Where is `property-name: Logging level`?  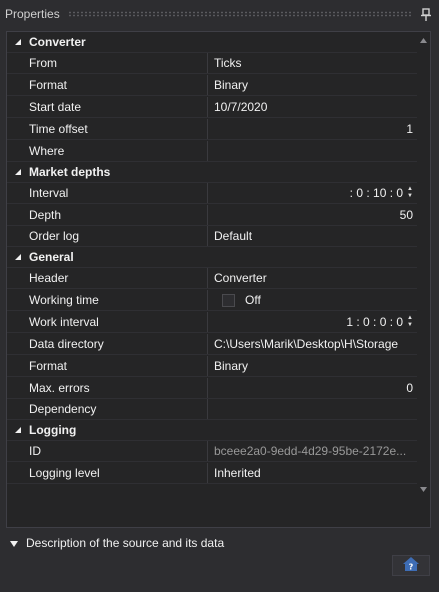
property-name: Logging level is located at coordinates (107, 473).